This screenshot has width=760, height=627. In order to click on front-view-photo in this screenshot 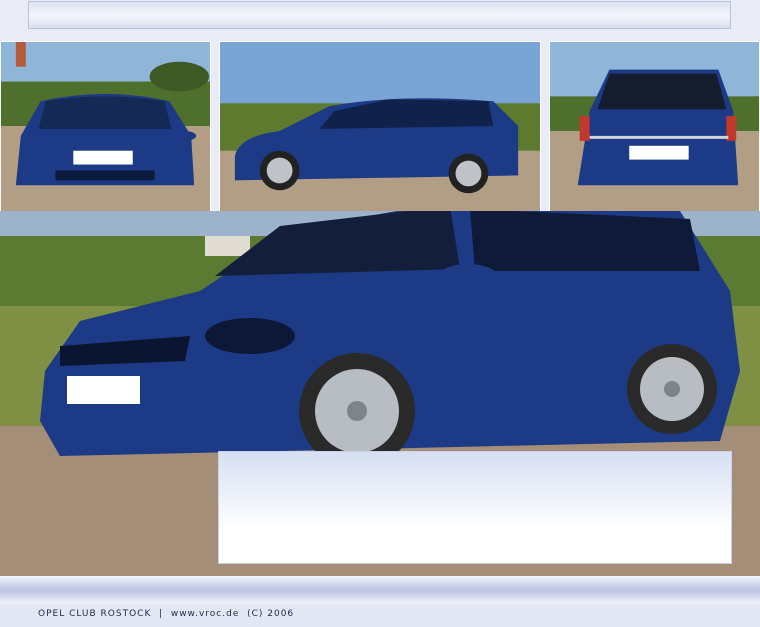, I will do `click(105, 126)`.